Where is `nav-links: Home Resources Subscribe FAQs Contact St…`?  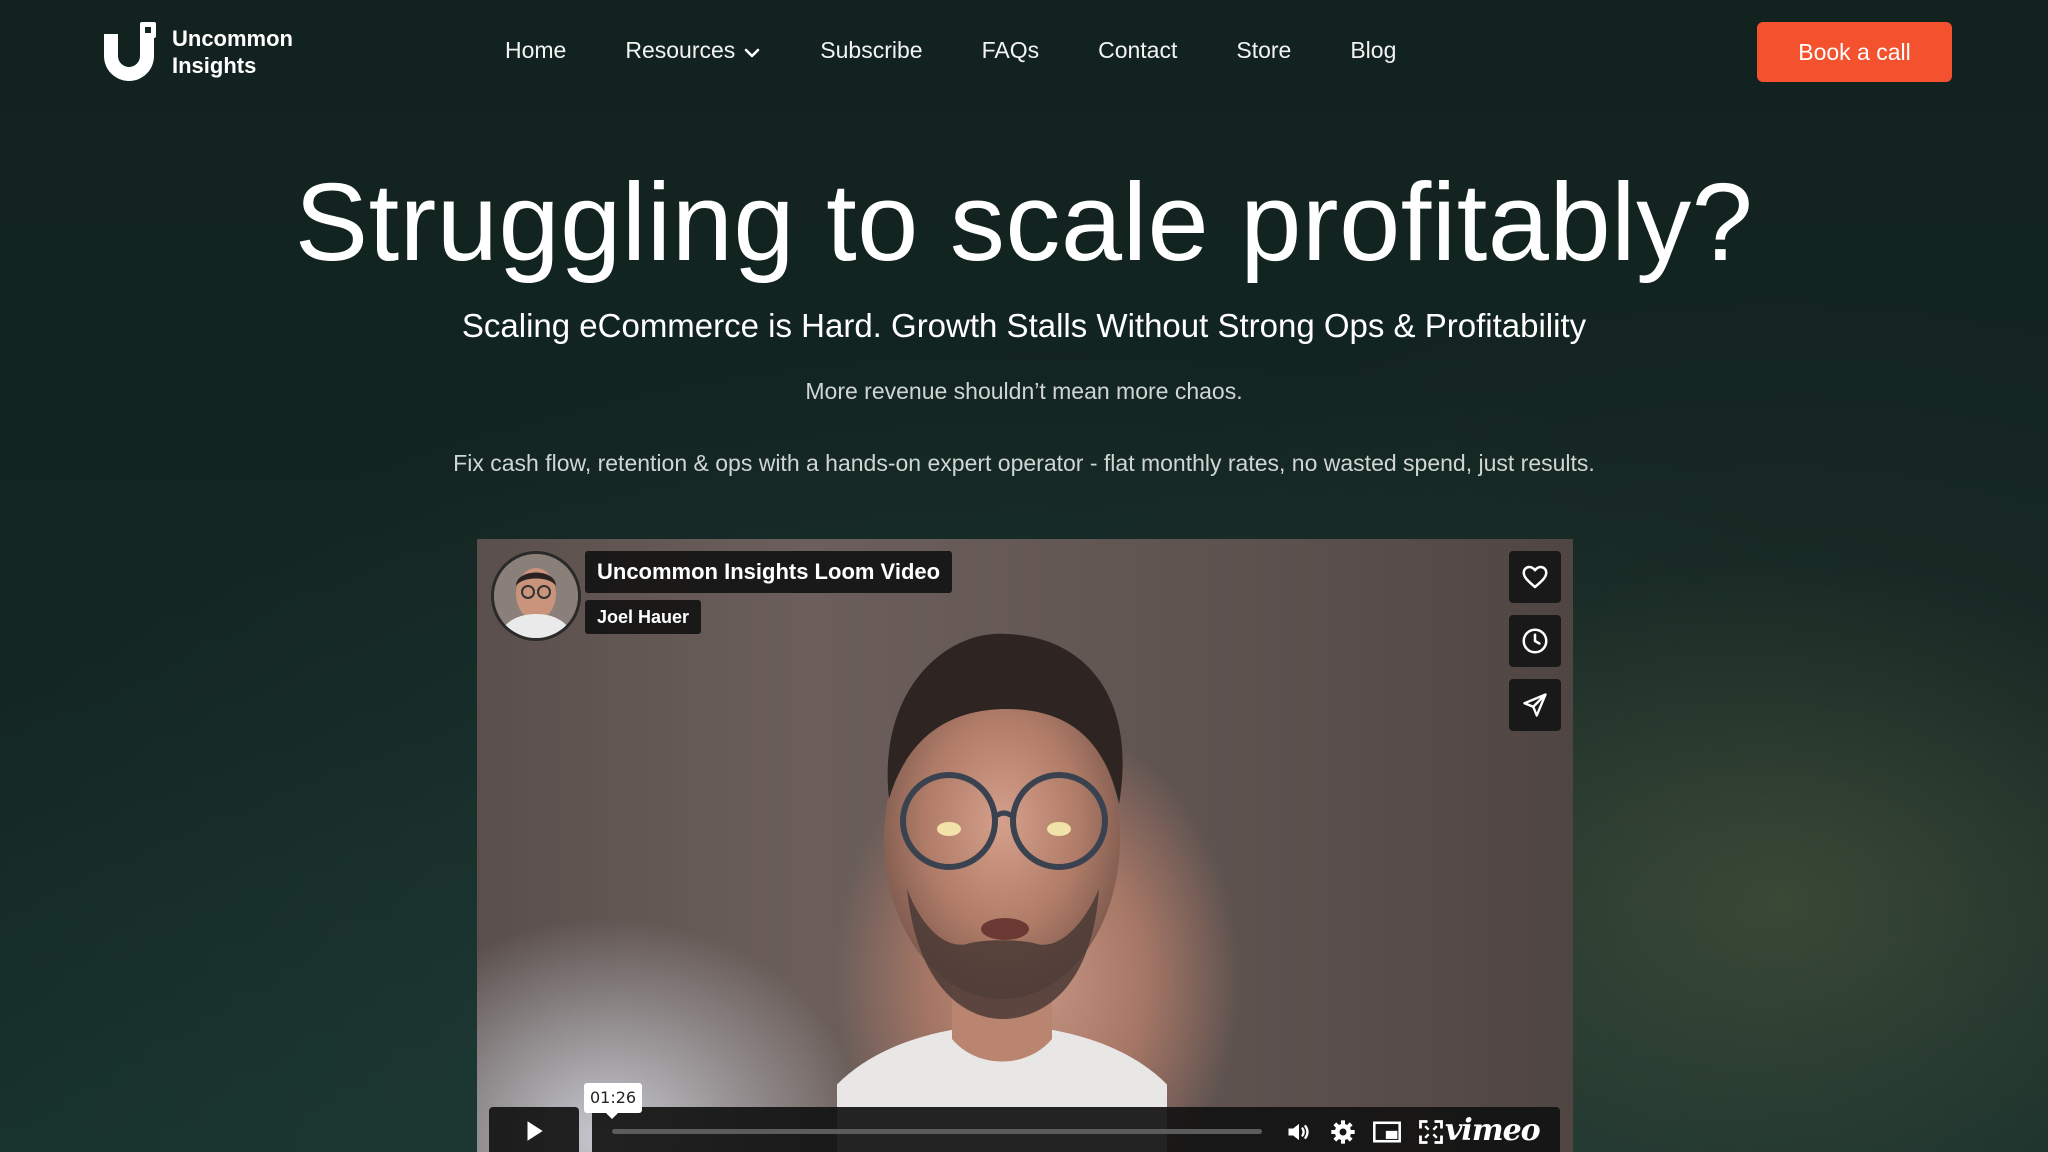
nav-links: Home Resources Subscribe FAQs Contact St… is located at coordinates (950, 50).